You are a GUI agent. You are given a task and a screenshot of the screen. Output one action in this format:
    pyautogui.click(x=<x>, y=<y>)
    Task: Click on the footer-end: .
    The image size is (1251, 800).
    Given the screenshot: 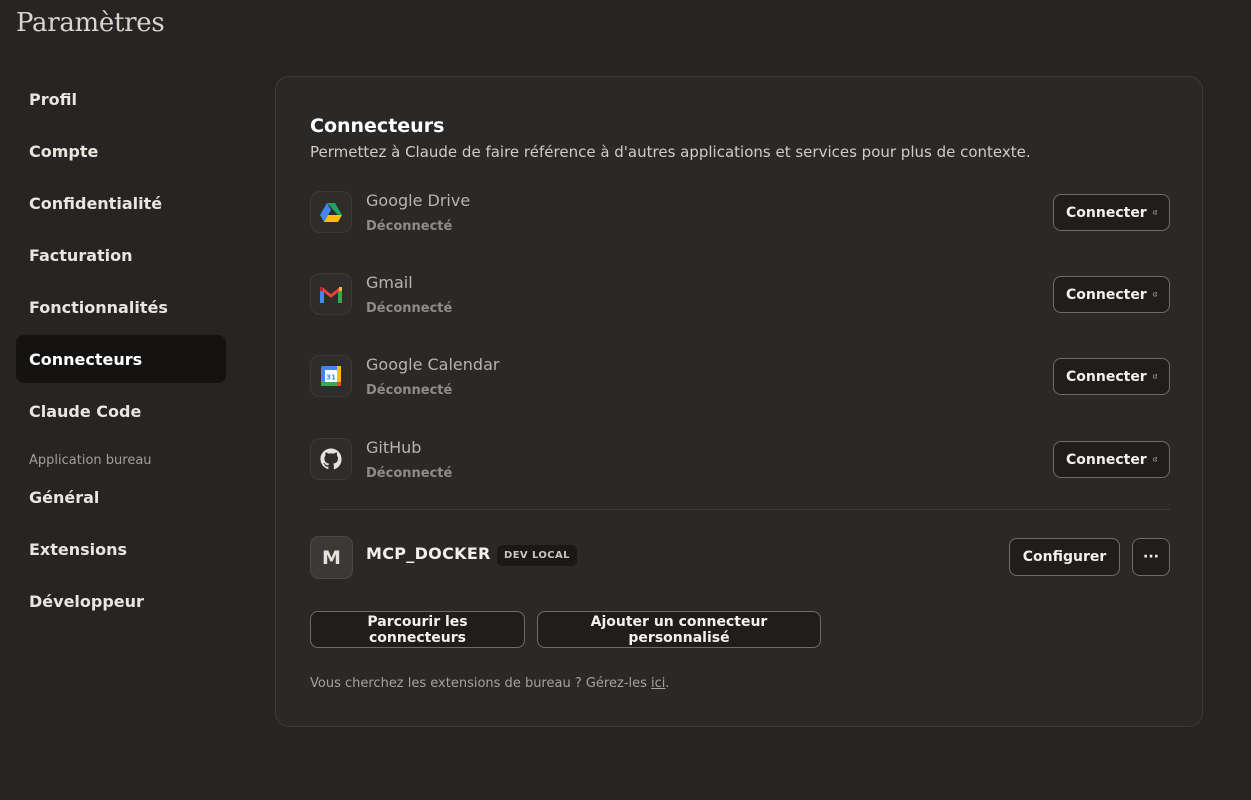 What is the action you would take?
    pyautogui.click(x=667, y=683)
    